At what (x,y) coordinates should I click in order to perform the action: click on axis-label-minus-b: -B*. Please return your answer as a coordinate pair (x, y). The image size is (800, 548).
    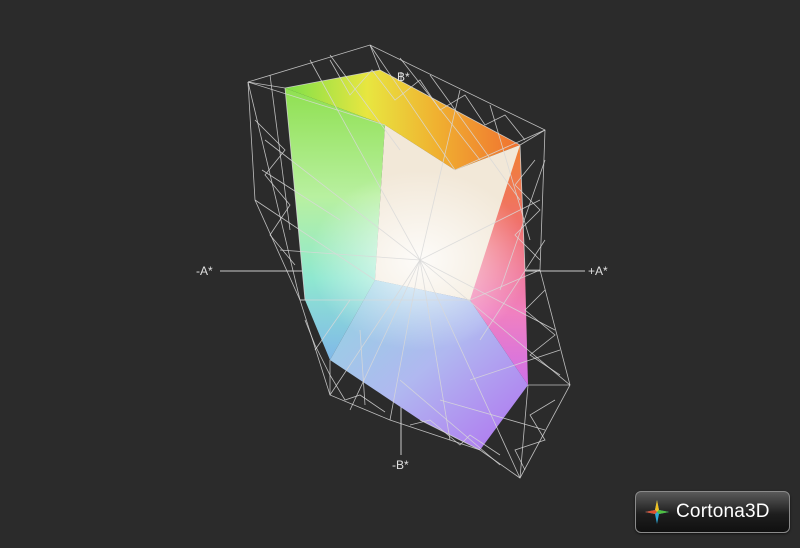
    Looking at the image, I should click on (400, 465).